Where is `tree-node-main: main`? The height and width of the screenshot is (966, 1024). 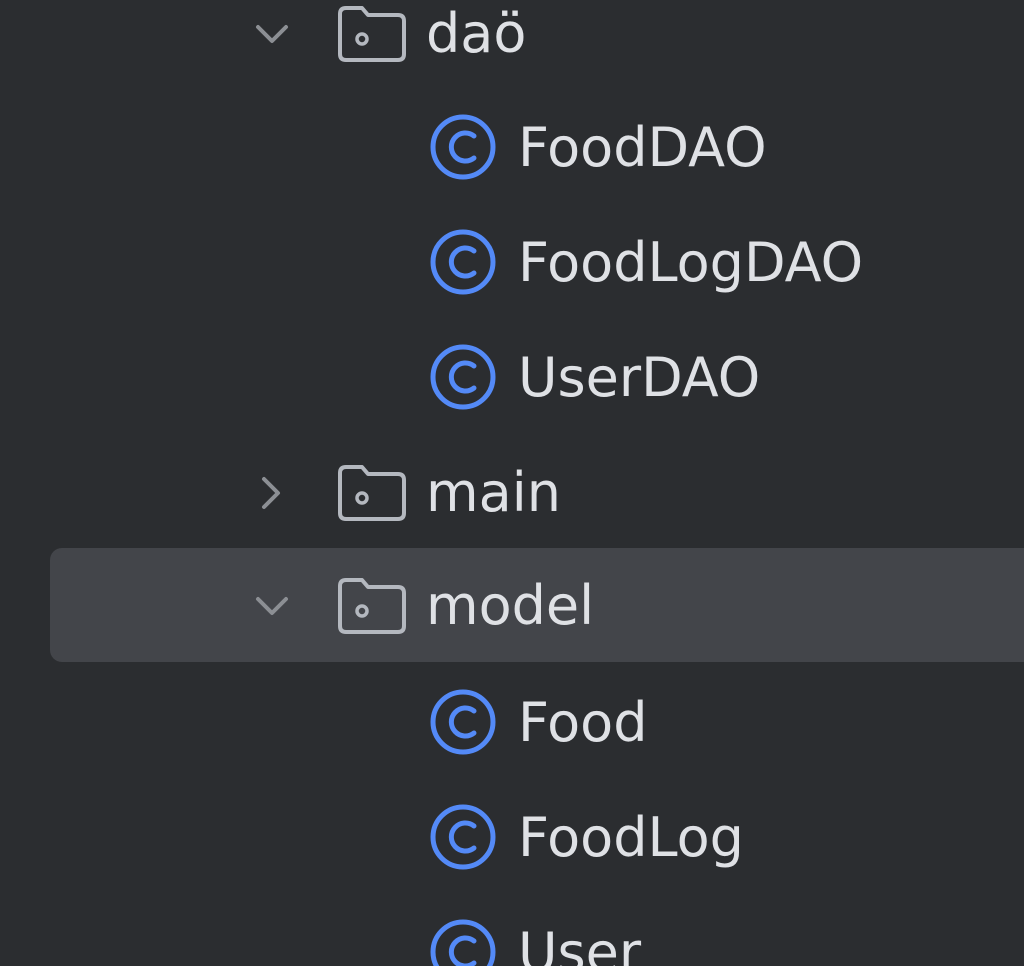 tree-node-main: main is located at coordinates (512, 492).